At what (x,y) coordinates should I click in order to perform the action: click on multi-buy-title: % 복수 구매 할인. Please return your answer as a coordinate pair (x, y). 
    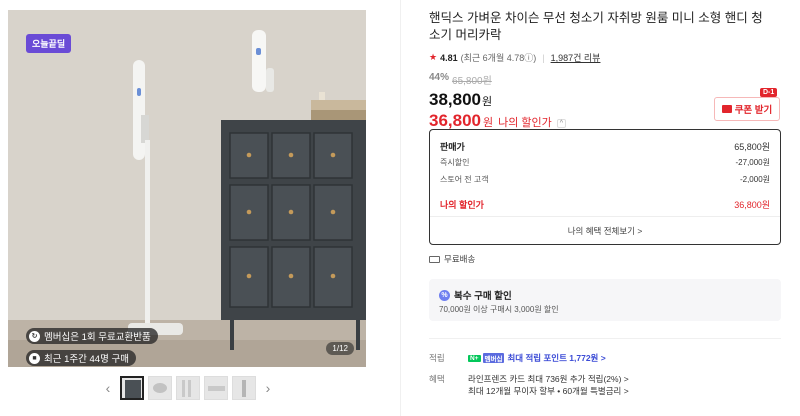
    Looking at the image, I should click on (475, 295).